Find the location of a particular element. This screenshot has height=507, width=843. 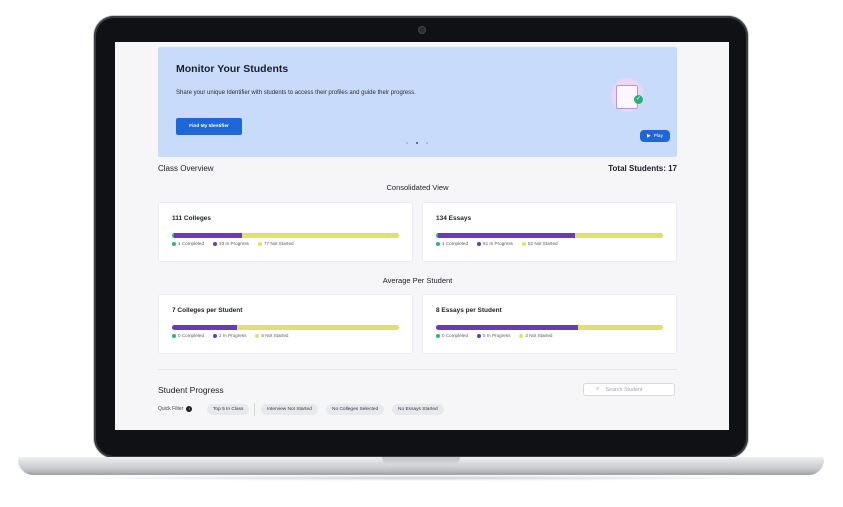

legend-label: 81 In Progress is located at coordinates (498, 243).